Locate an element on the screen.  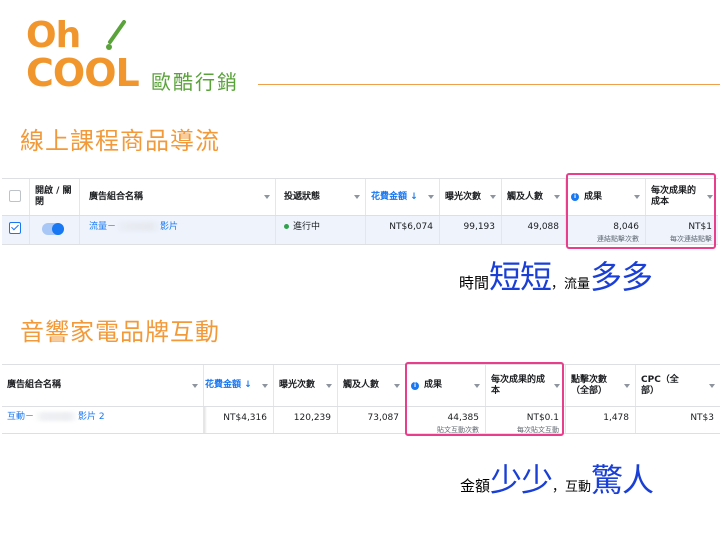
ad-set-name-link: 流量－ 影片 is located at coordinates (133, 227).